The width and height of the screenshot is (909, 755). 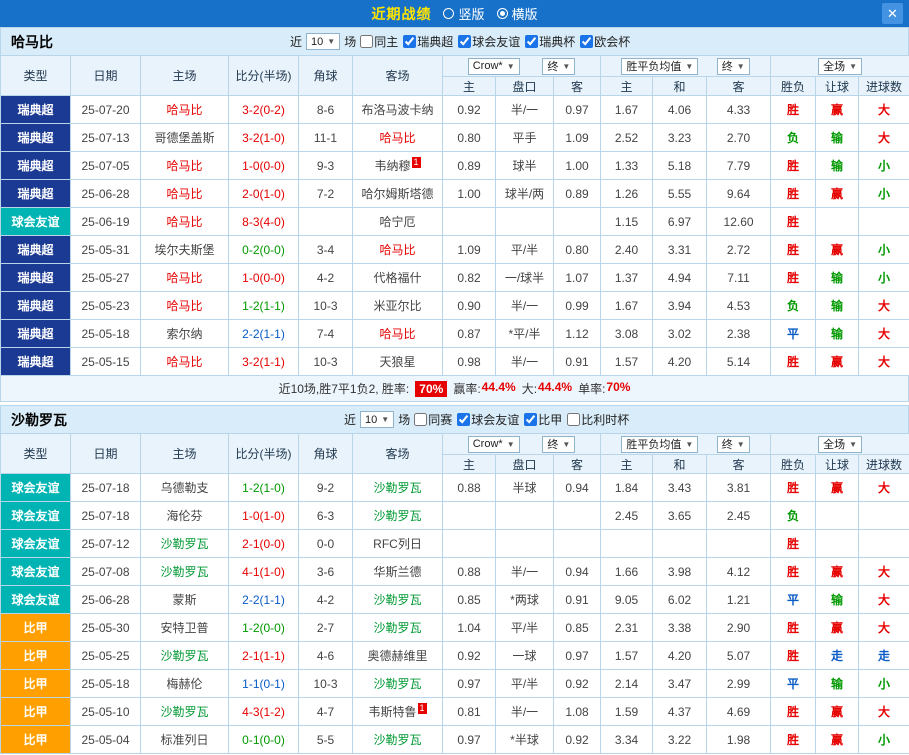 I want to click on goals-result: 大, so click(x=883, y=333).